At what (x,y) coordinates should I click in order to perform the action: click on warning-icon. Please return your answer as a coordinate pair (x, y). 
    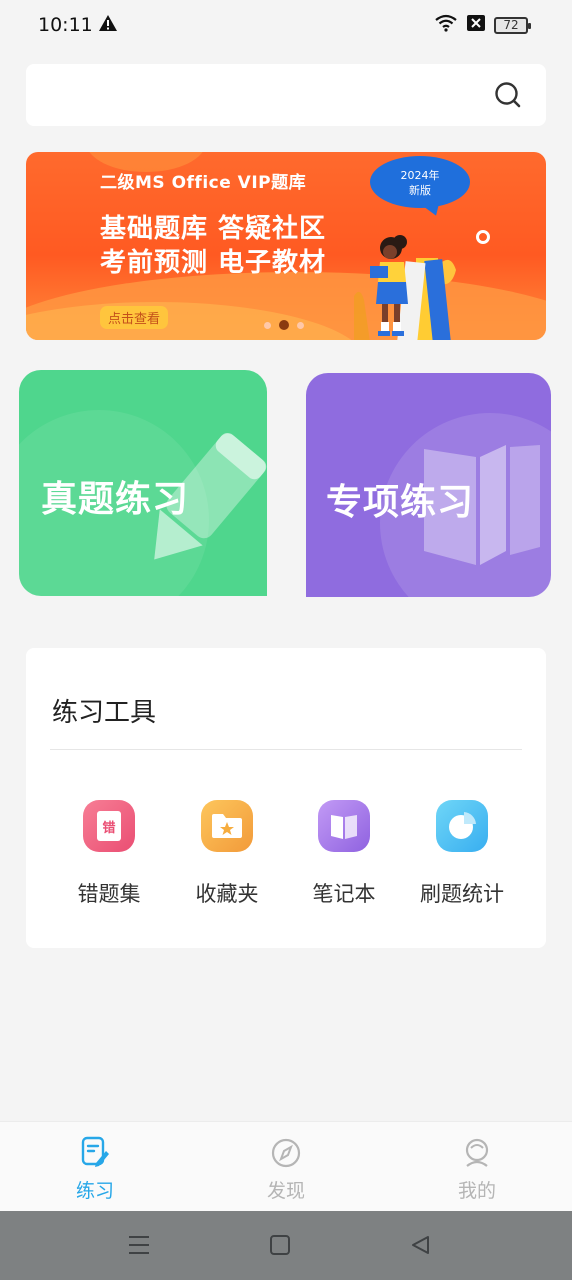
    Looking at the image, I should click on (108, 25).